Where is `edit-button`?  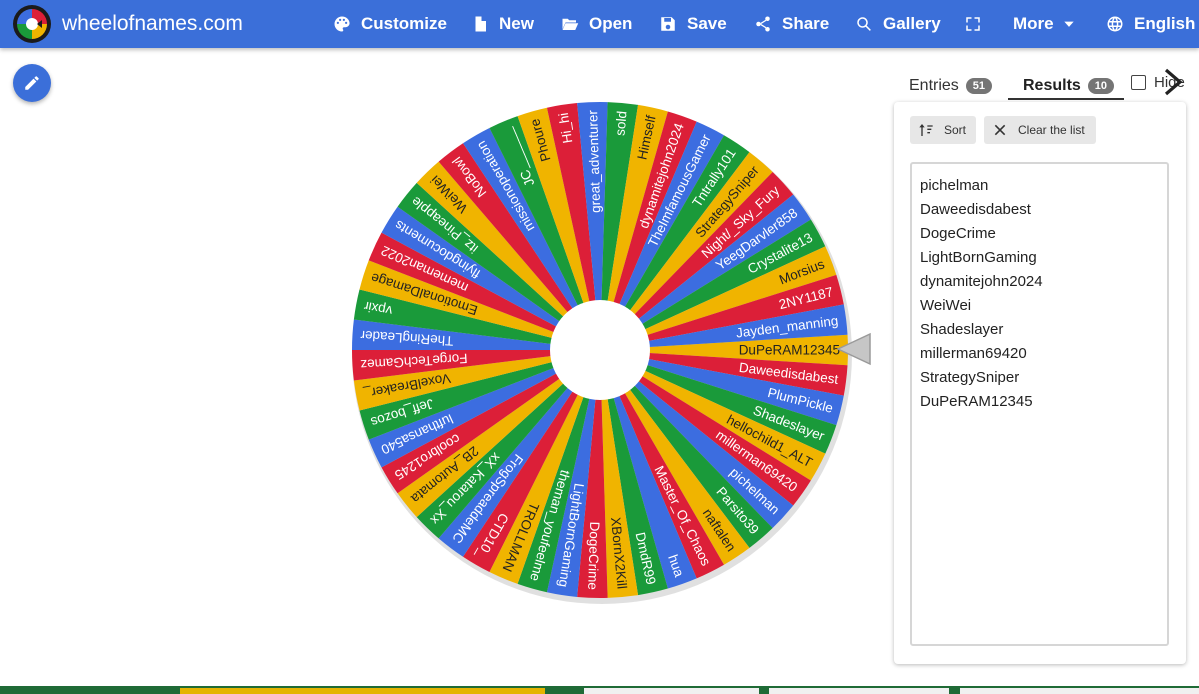 edit-button is located at coordinates (32, 83).